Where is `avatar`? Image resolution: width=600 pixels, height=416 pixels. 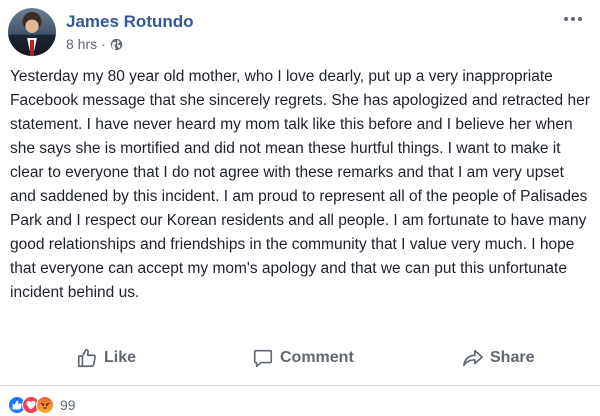 avatar is located at coordinates (32, 32).